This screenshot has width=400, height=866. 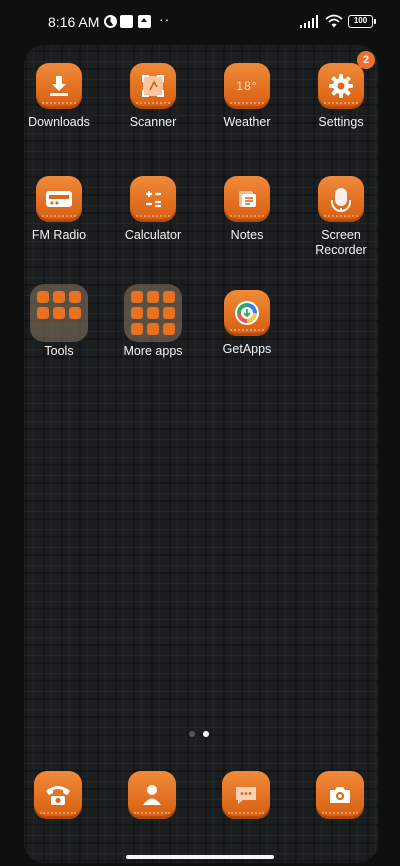 What do you see at coordinates (59, 122) in the screenshot?
I see `app-label: Downloads` at bounding box center [59, 122].